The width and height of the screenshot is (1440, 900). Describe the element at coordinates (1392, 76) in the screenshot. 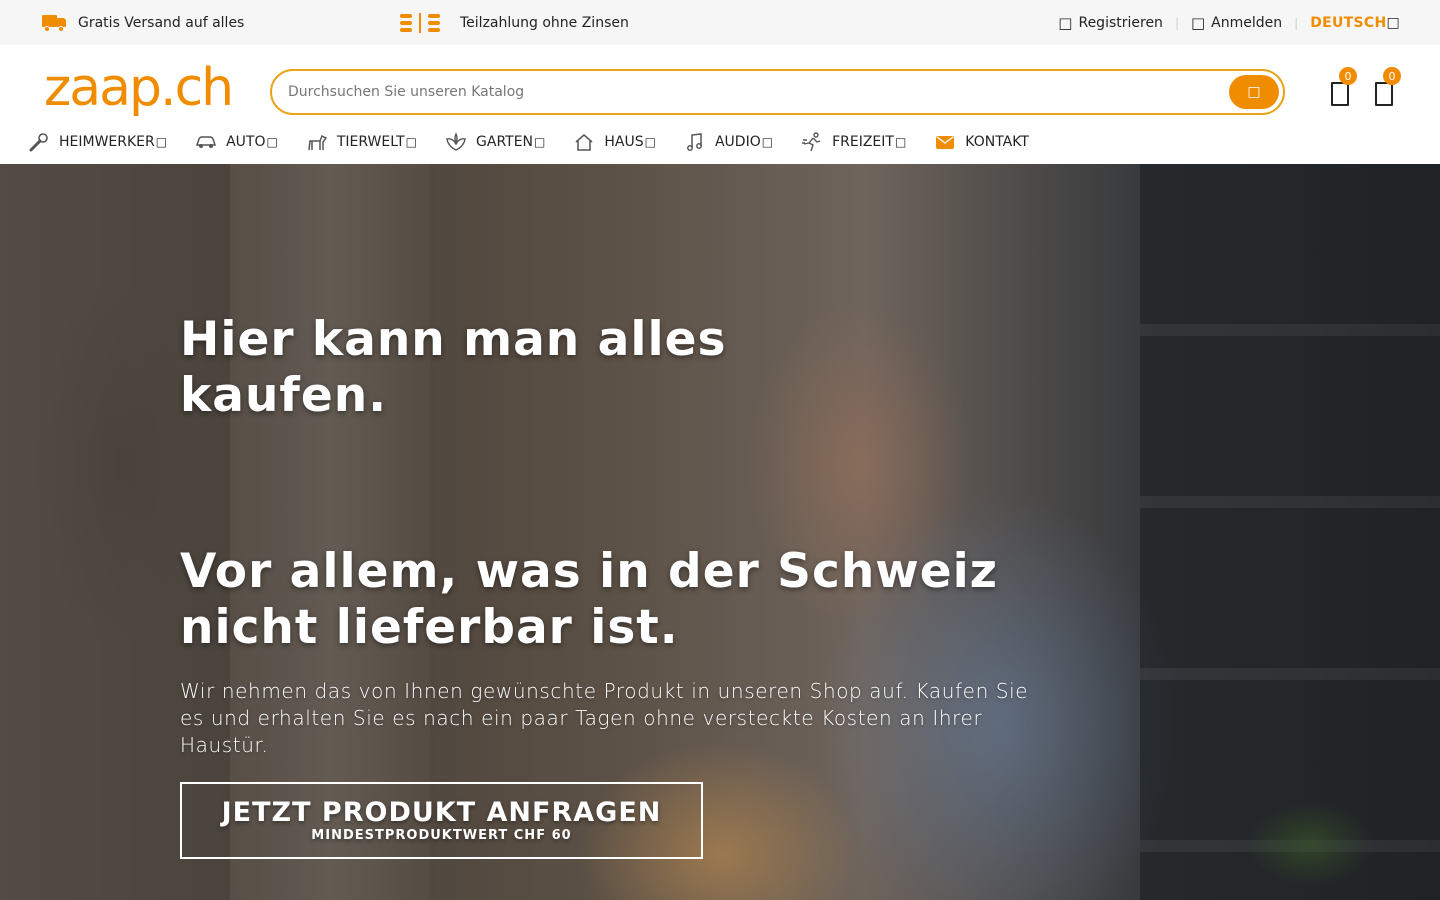

I see `cart-count-badge: 0` at that location.